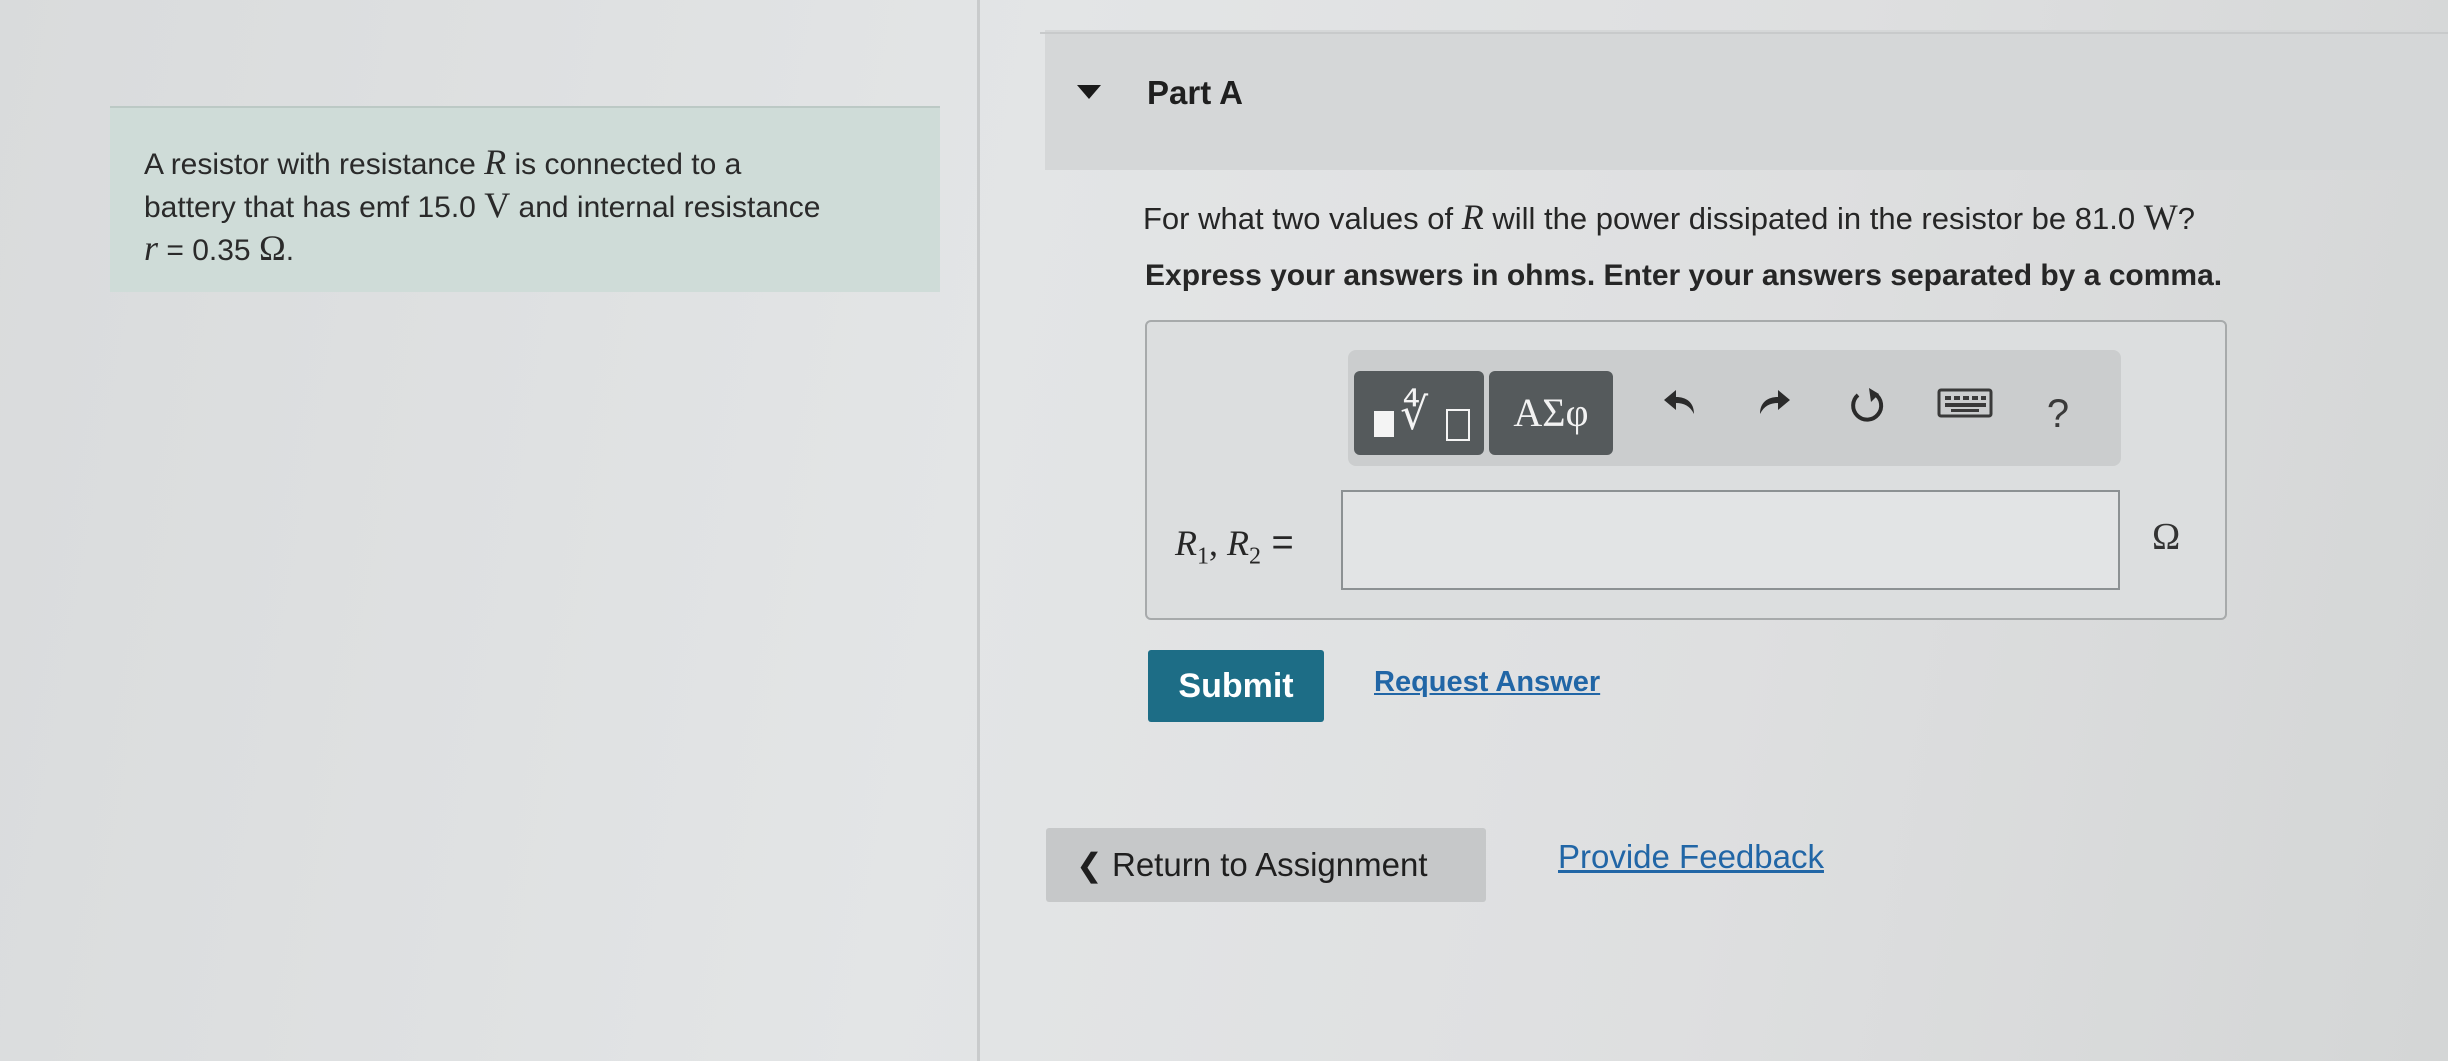 The width and height of the screenshot is (2448, 1061). I want to click on undo-icon, so click(1680, 414).